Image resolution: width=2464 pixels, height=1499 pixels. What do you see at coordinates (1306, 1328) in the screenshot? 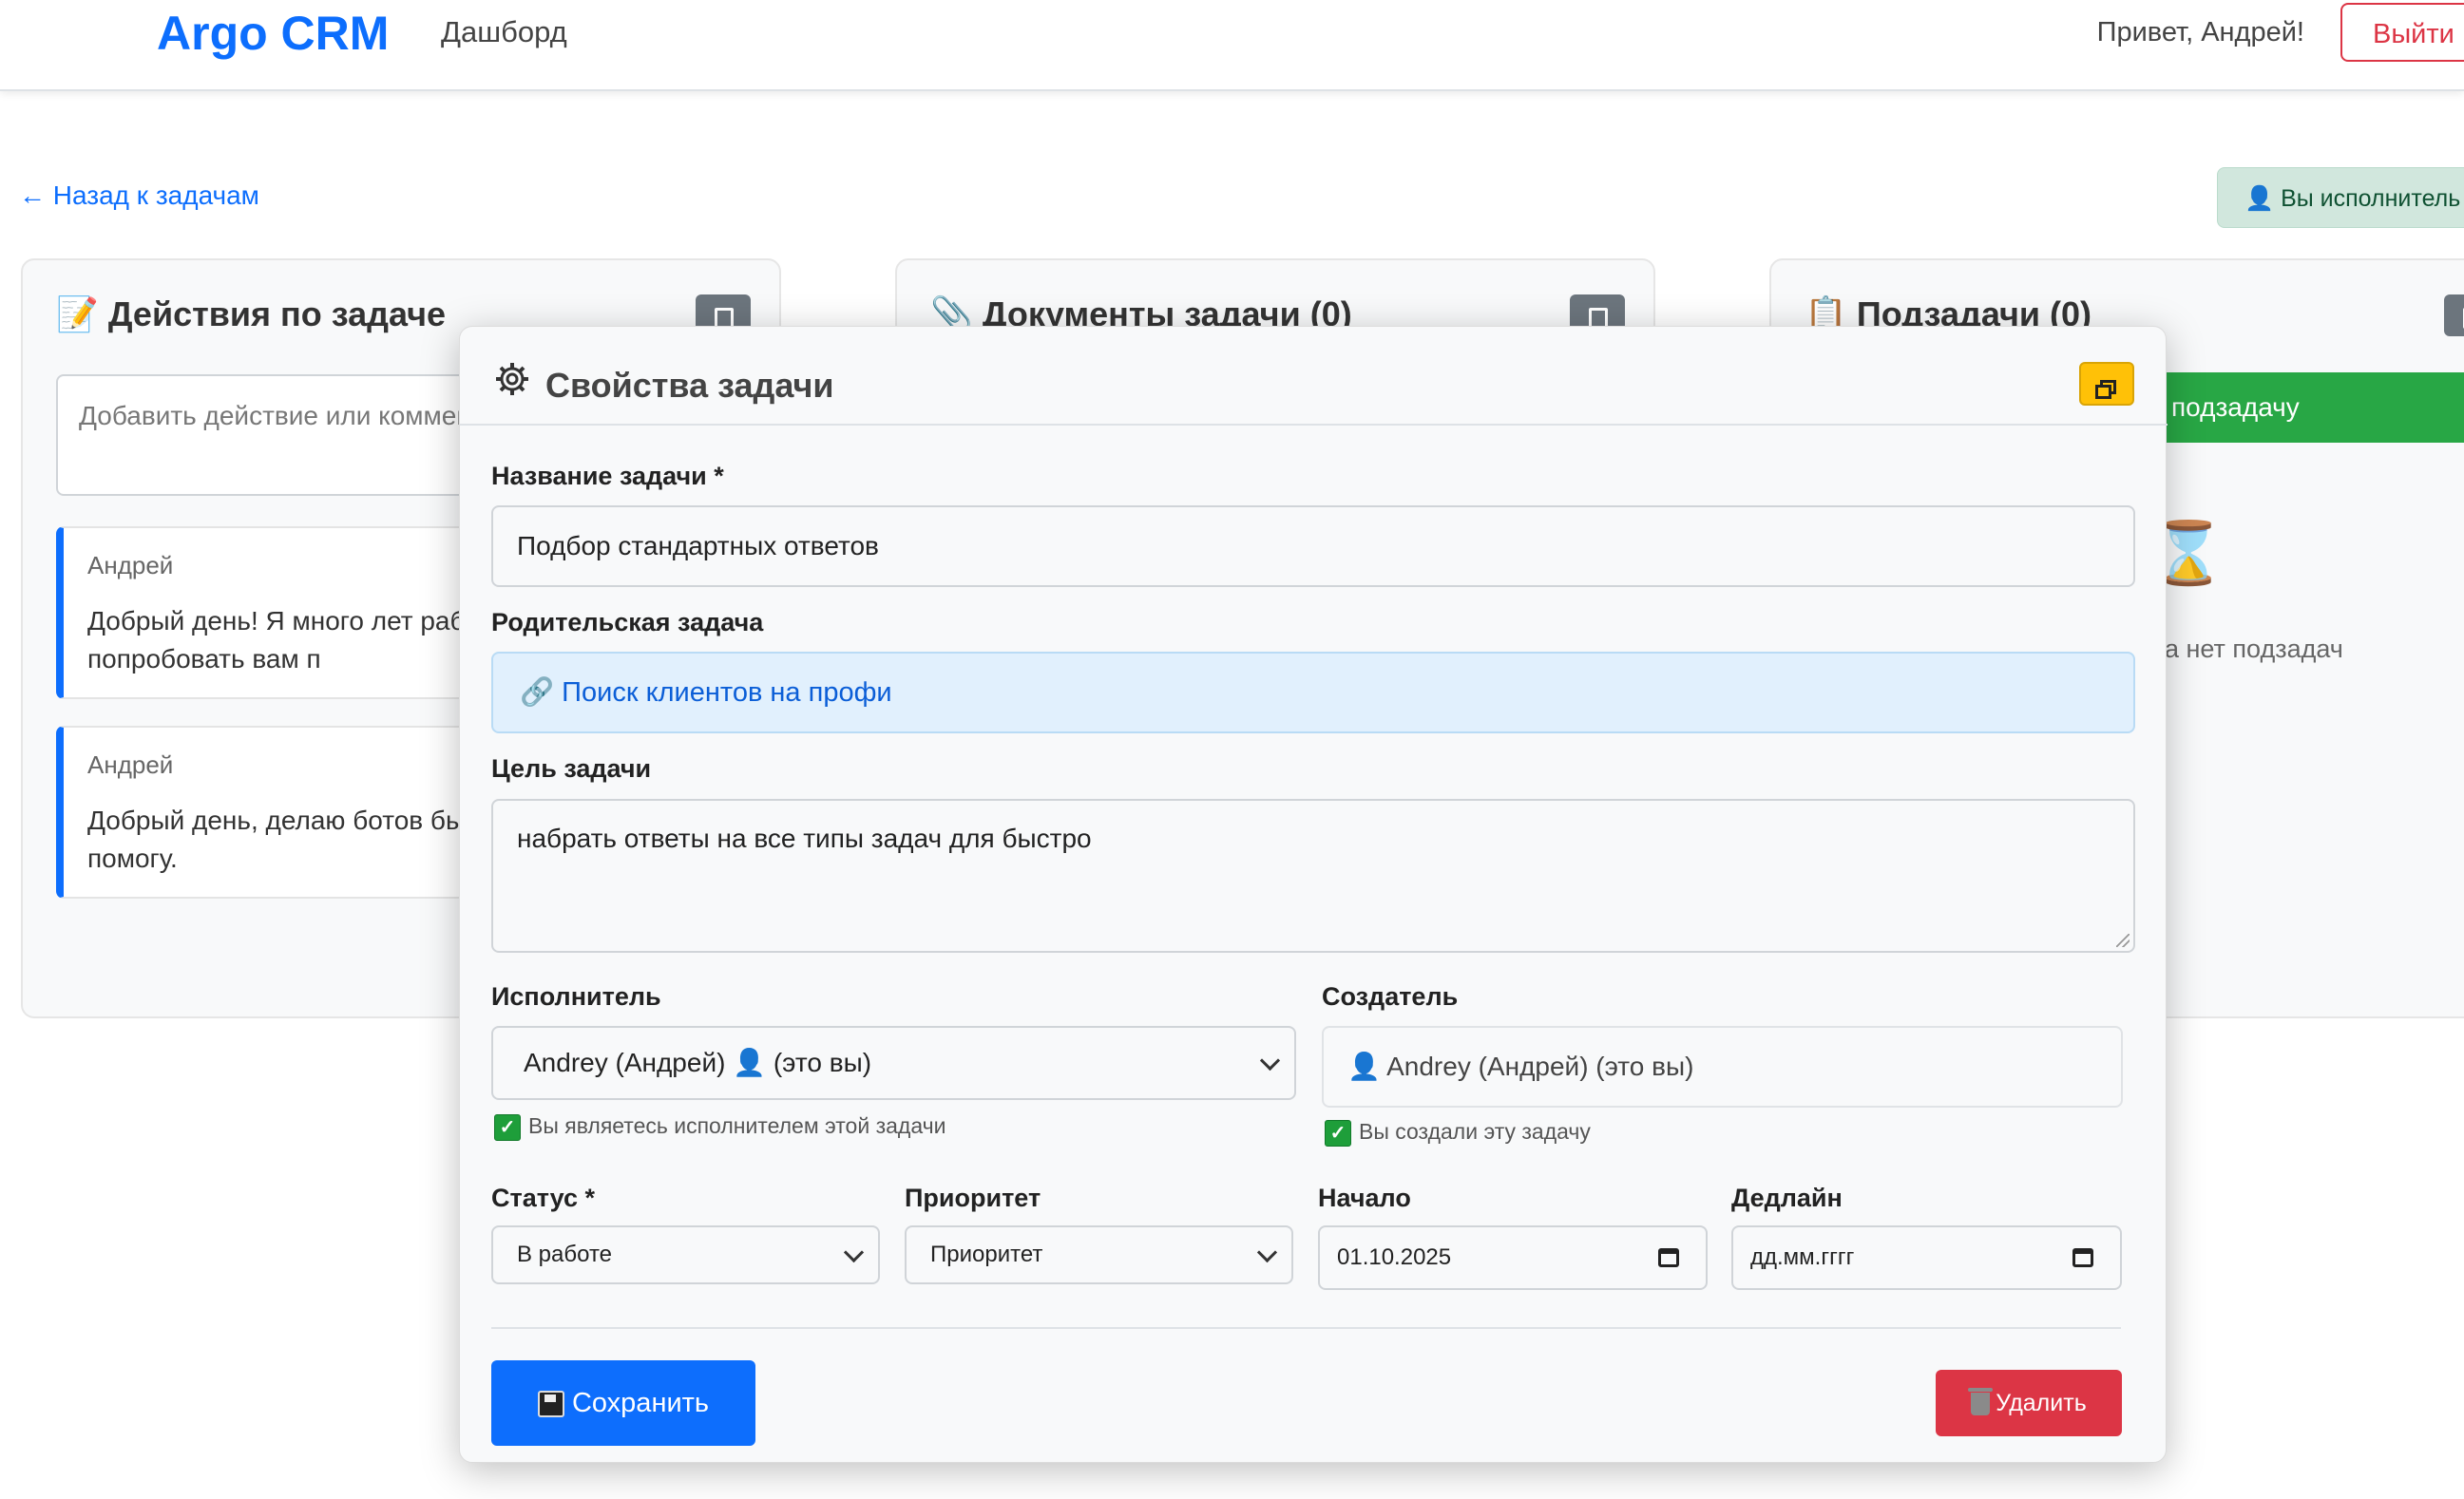
I see `divider` at bounding box center [1306, 1328].